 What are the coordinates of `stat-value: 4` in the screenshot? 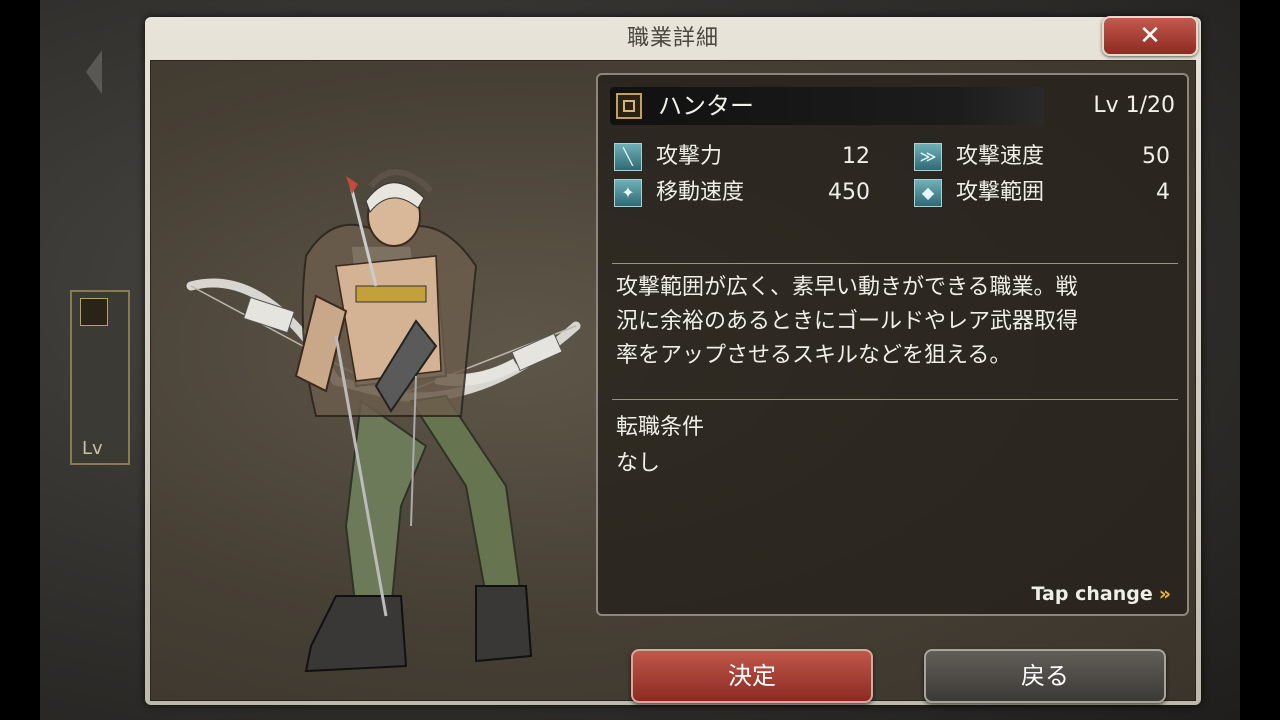 It's located at (1163, 192).